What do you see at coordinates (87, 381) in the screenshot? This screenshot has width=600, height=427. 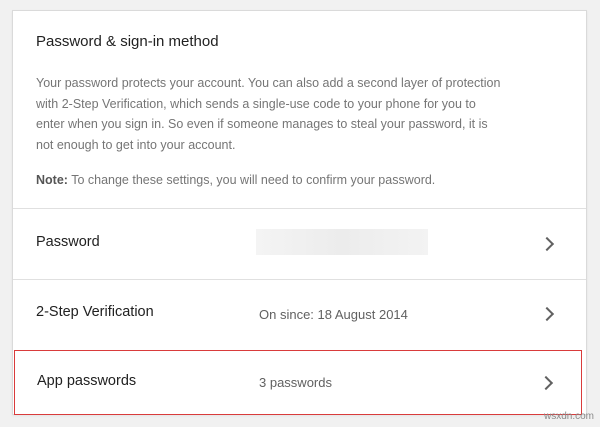 I see `app-passwords-label: App passwords` at bounding box center [87, 381].